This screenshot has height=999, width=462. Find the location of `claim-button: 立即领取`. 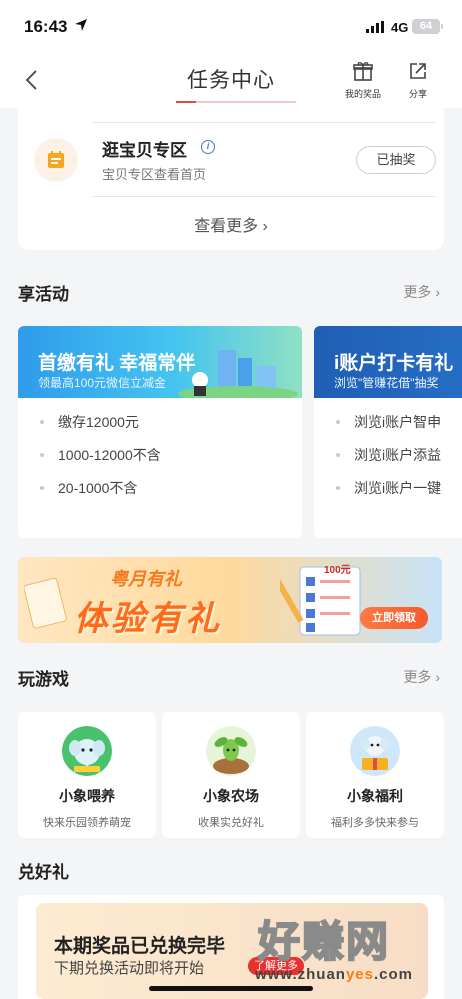

claim-button: 立即领取 is located at coordinates (394, 618).